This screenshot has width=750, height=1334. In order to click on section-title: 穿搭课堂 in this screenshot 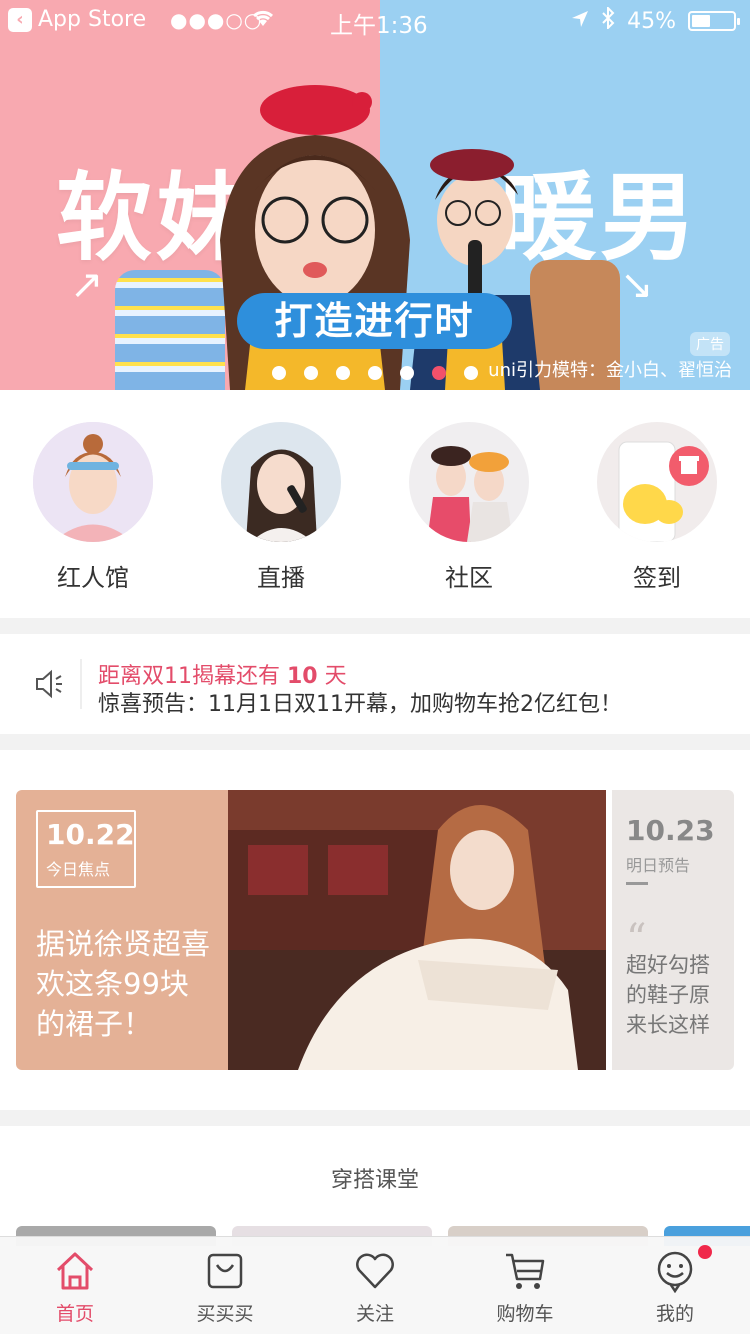, I will do `click(374, 1180)`.